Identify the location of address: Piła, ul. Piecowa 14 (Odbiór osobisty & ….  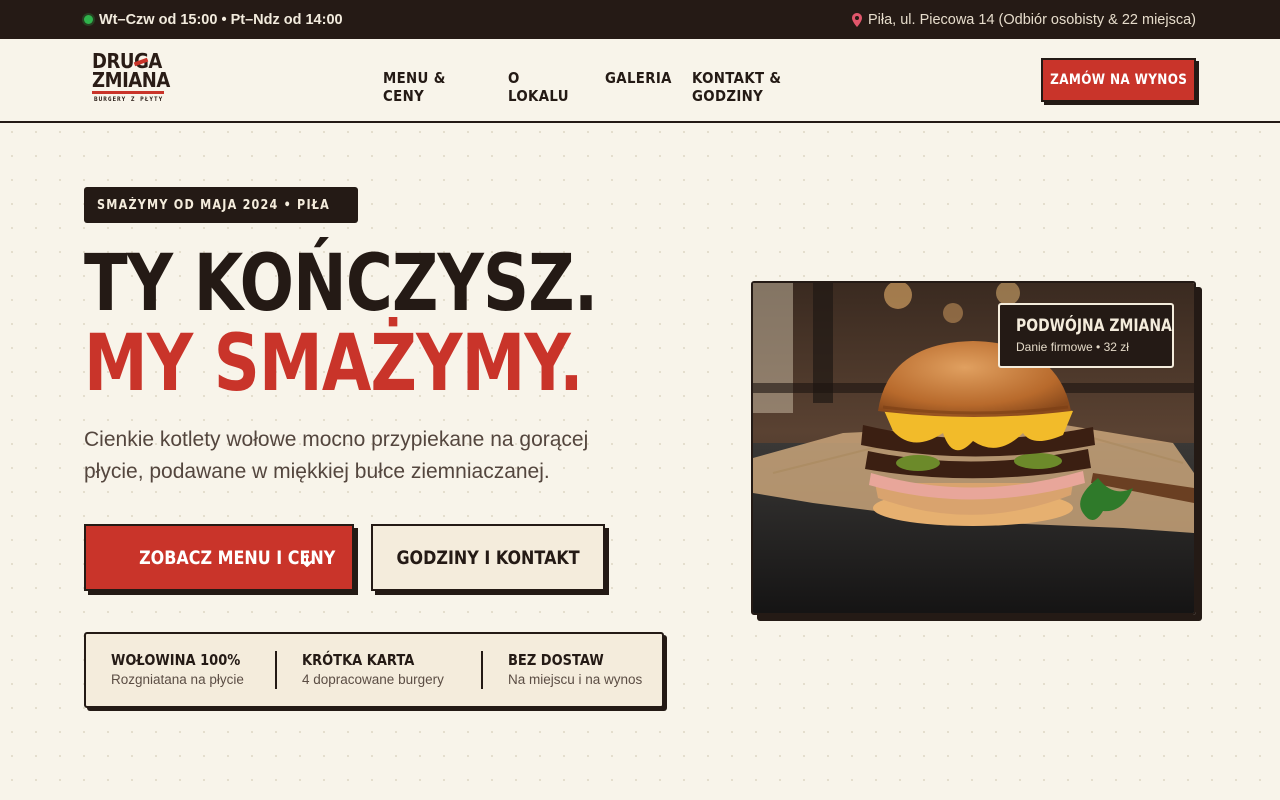
(1023, 19).